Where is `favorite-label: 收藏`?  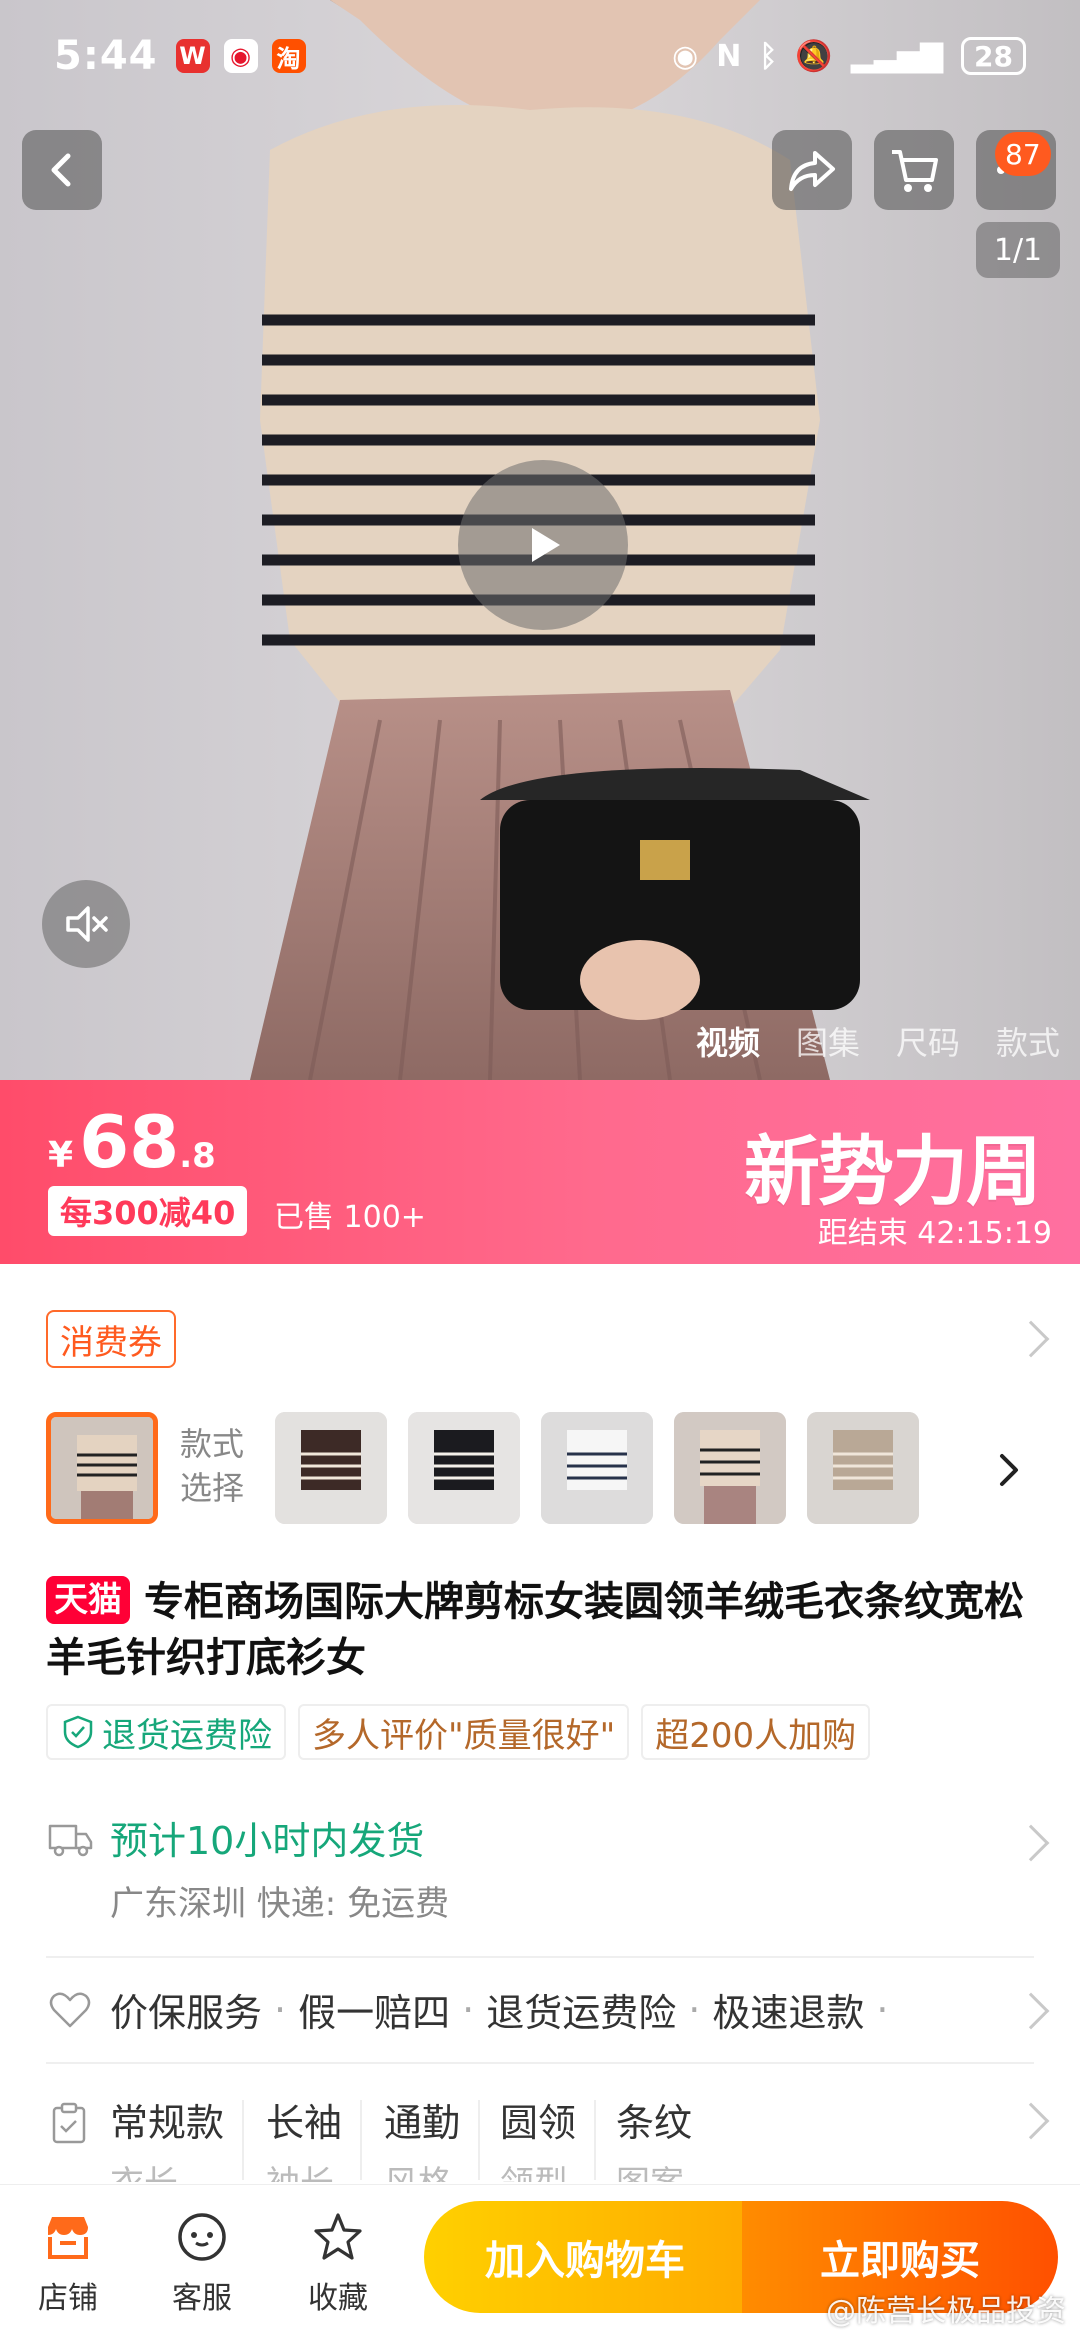
favorite-label: 收藏 is located at coordinates (338, 2298).